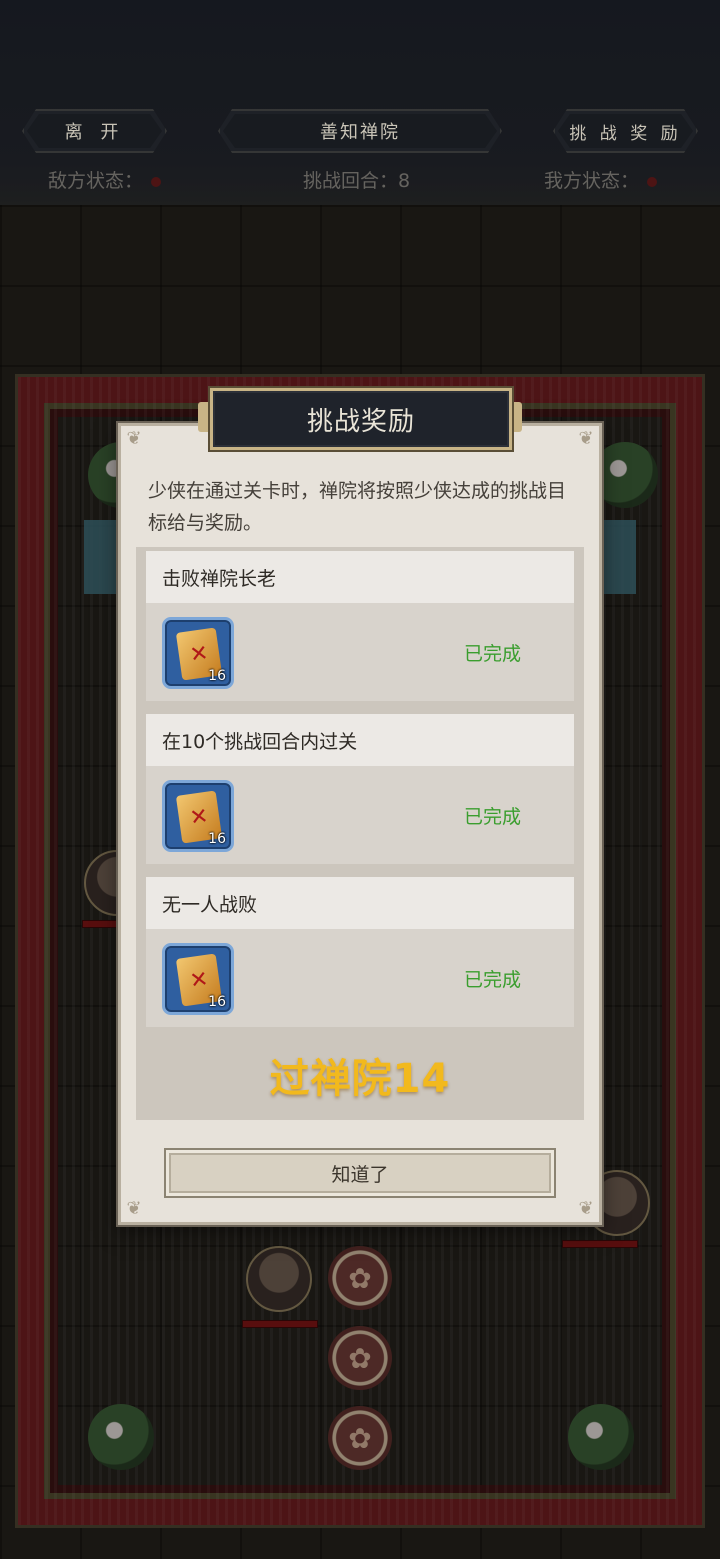 The height and width of the screenshot is (1559, 720). I want to click on dialog-title: 挑战奖励, so click(361, 419).